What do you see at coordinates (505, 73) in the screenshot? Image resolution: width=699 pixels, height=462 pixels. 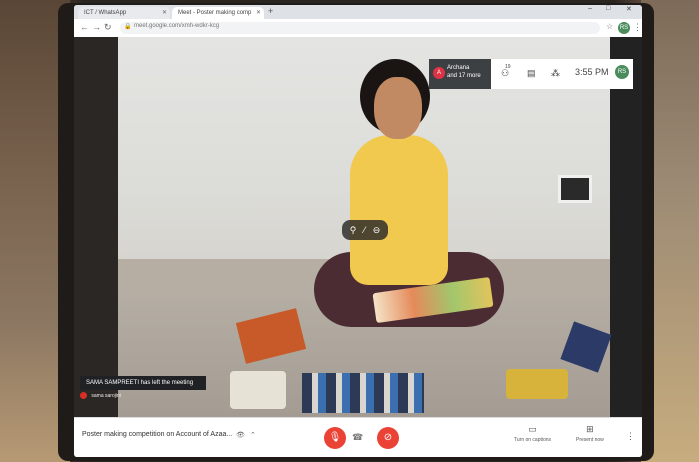 I see `people-icon: ⚇` at bounding box center [505, 73].